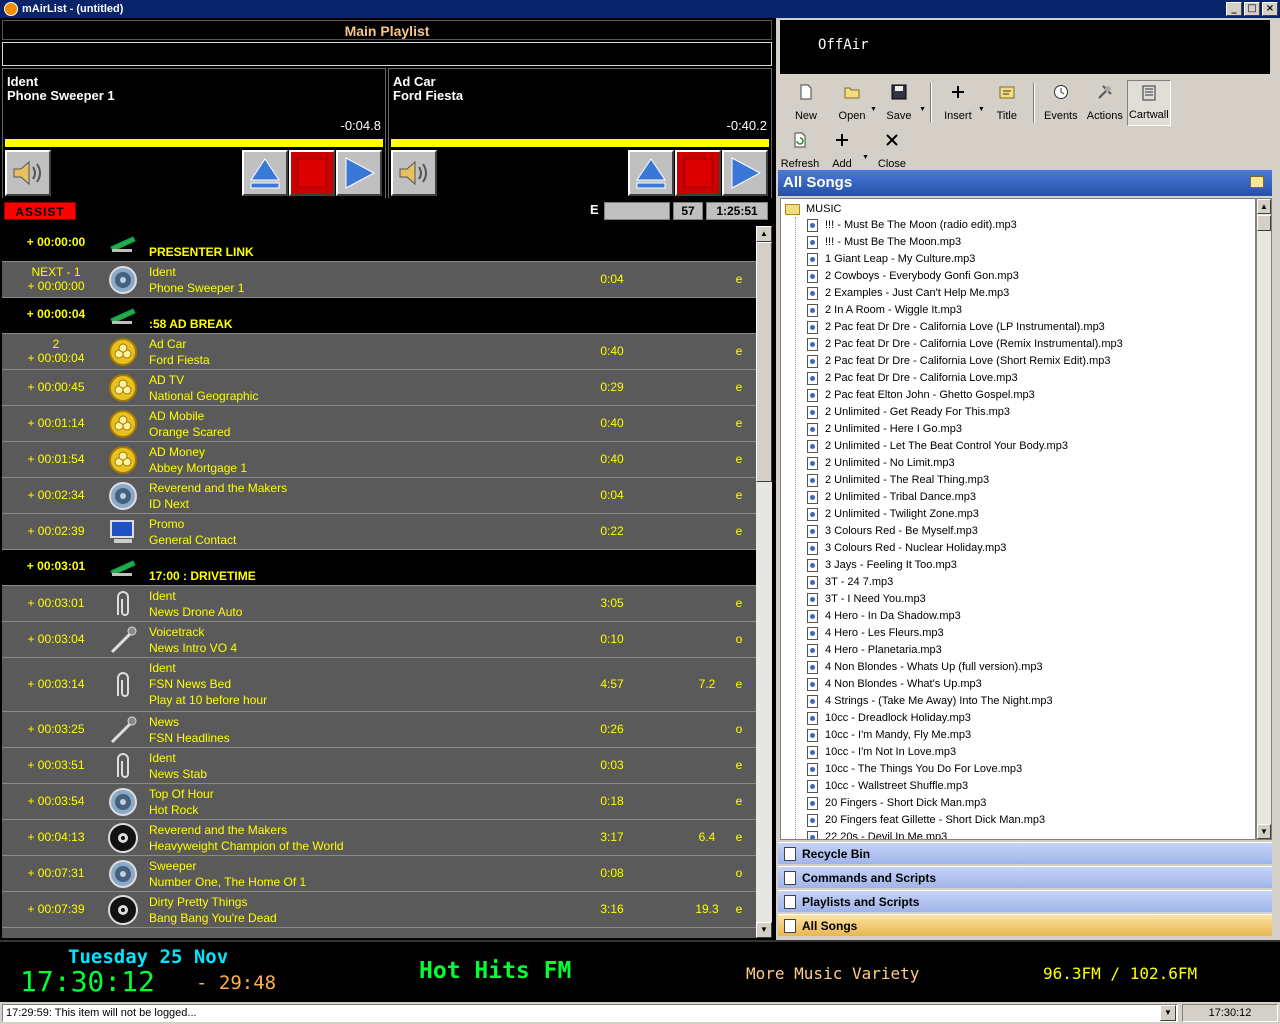 The height and width of the screenshot is (1024, 1280). I want to click on playlist-header-row: + 00:00:04:58 AD BREAK, so click(379, 316).